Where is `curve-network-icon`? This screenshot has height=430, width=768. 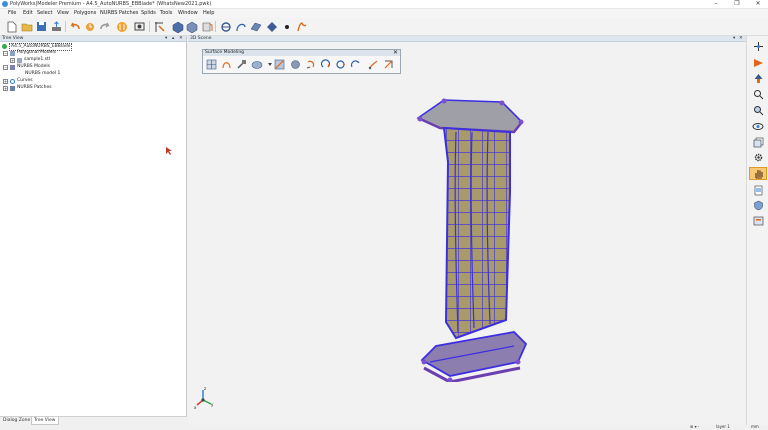
curve-network-icon is located at coordinates (226, 64).